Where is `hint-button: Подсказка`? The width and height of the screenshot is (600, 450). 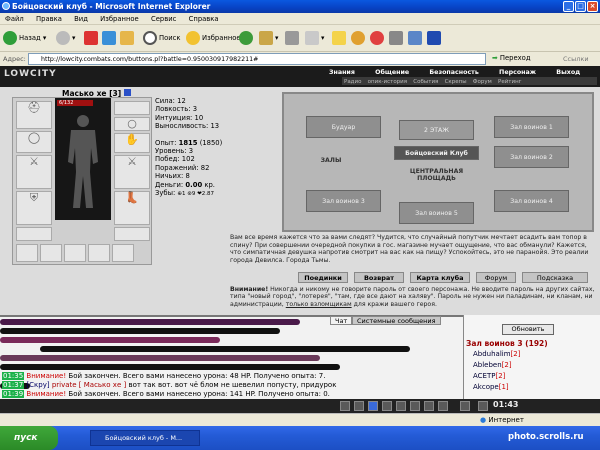
hint-button: Подсказка is located at coordinates (555, 277).